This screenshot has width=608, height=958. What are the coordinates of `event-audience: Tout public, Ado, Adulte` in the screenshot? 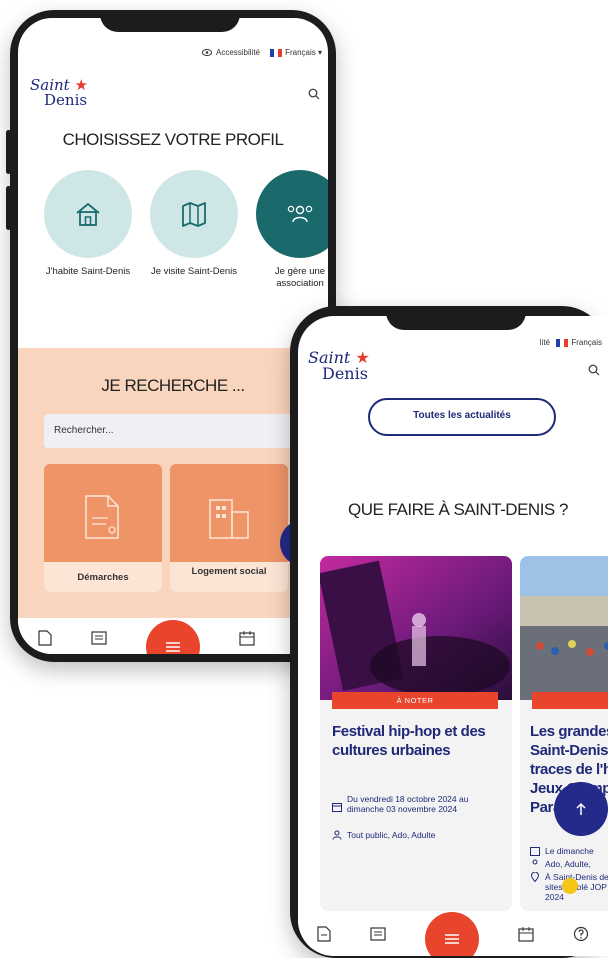 It's located at (419, 835).